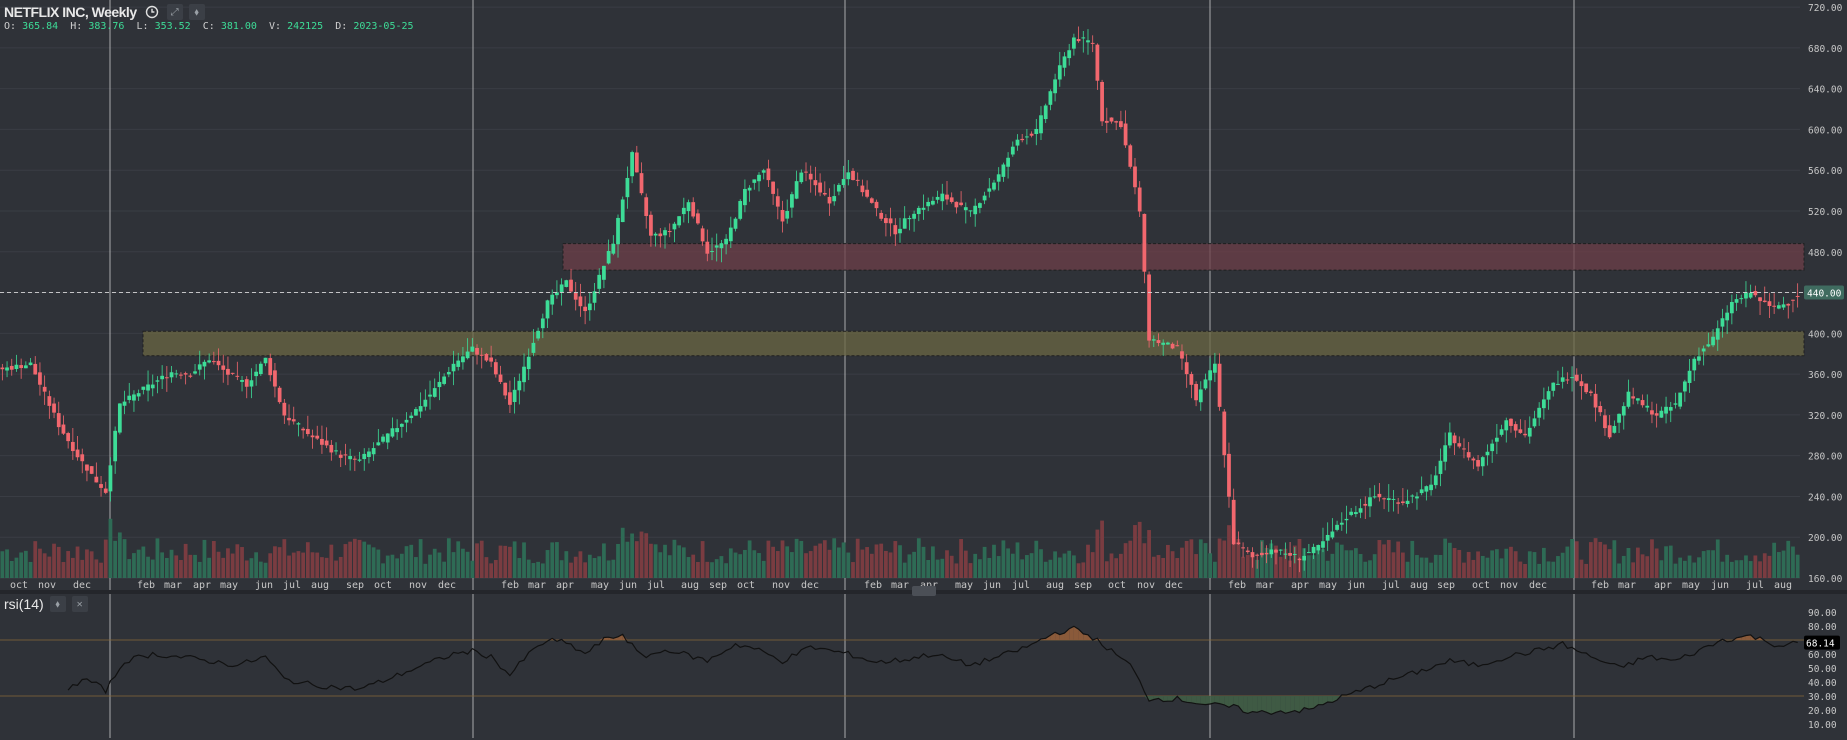  I want to click on close-icon: ✕, so click(79, 604).